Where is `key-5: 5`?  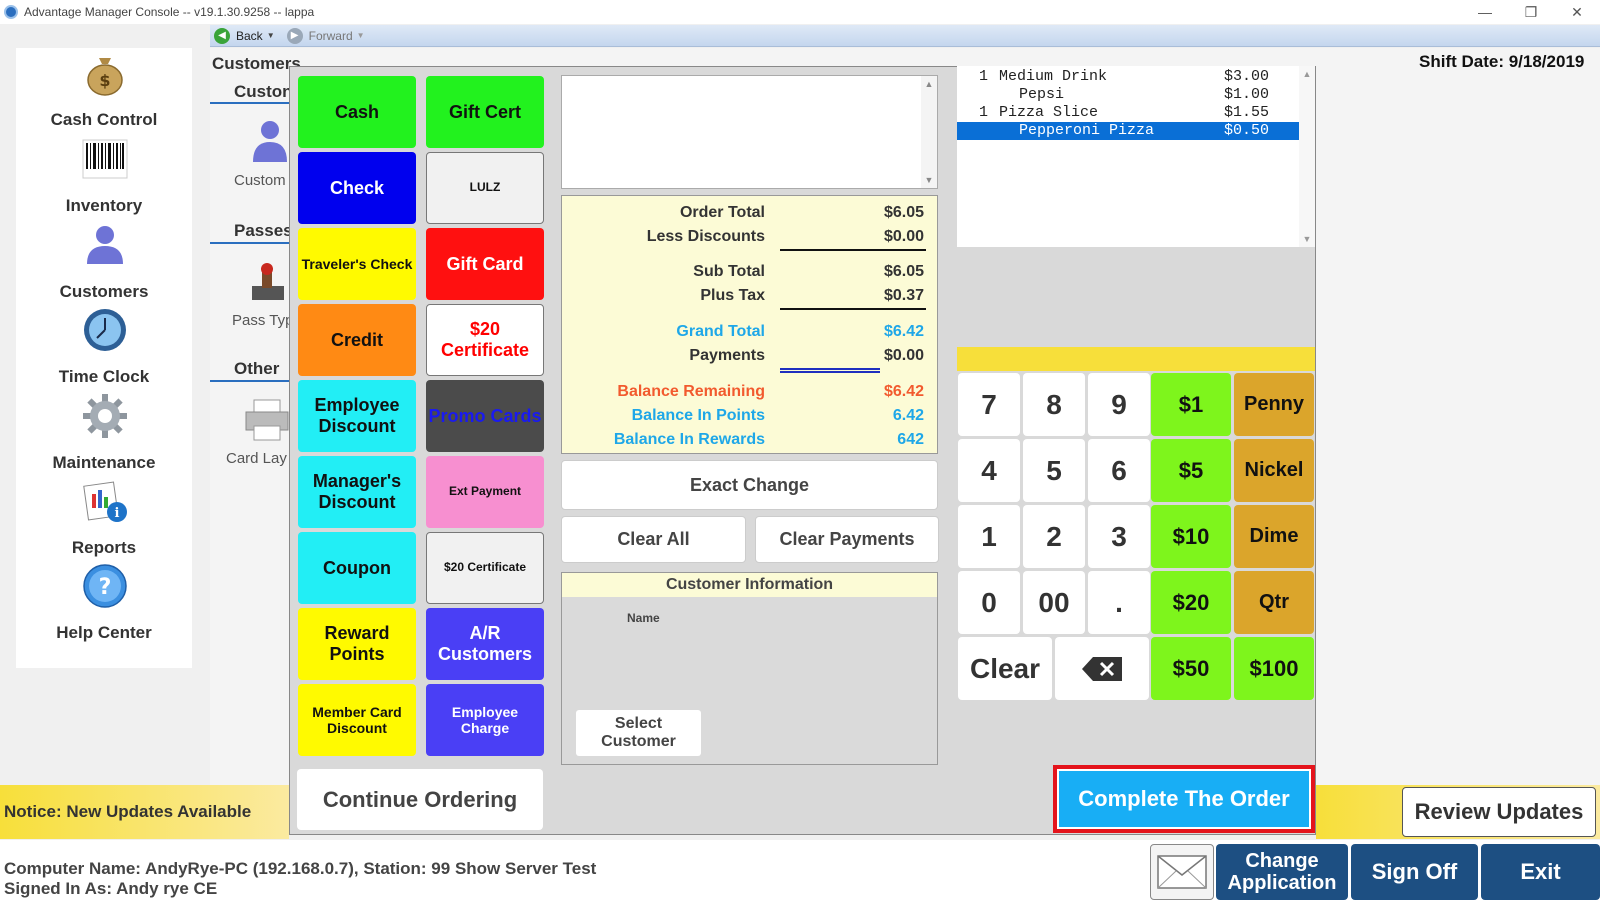 key-5: 5 is located at coordinates (1054, 470).